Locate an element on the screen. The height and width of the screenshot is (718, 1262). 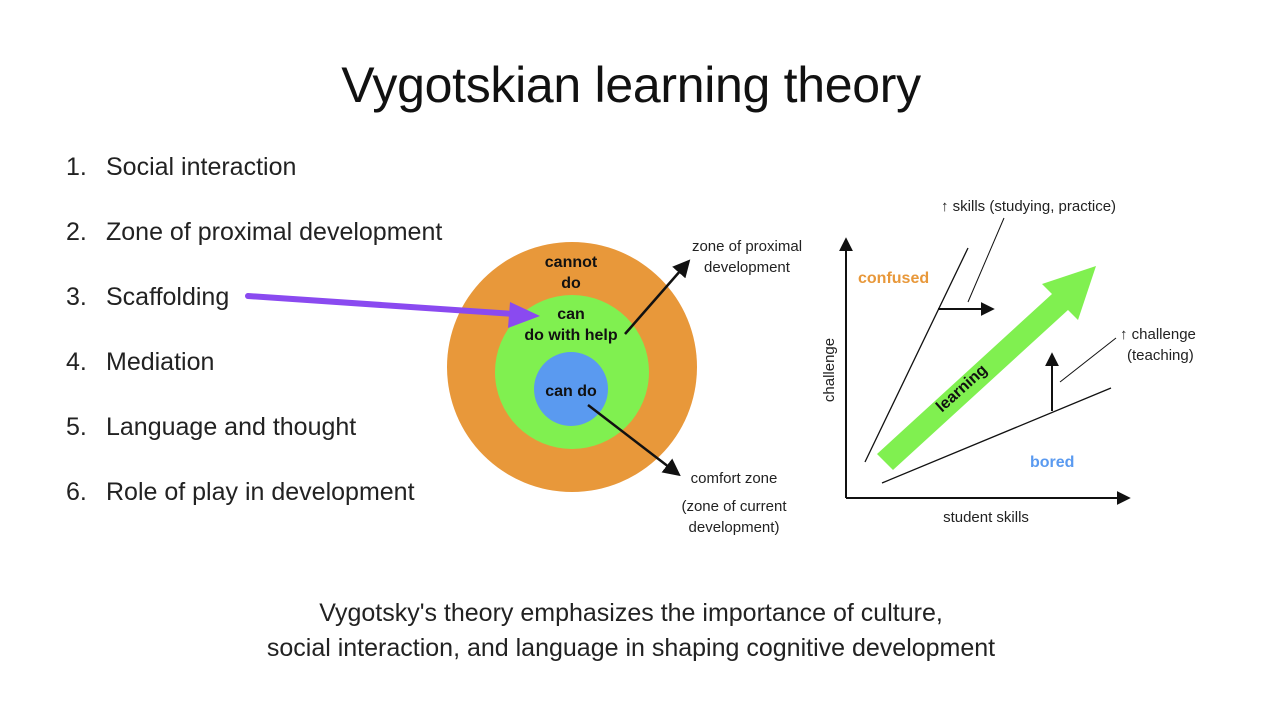
confused-label: confused is located at coordinates (893, 278).